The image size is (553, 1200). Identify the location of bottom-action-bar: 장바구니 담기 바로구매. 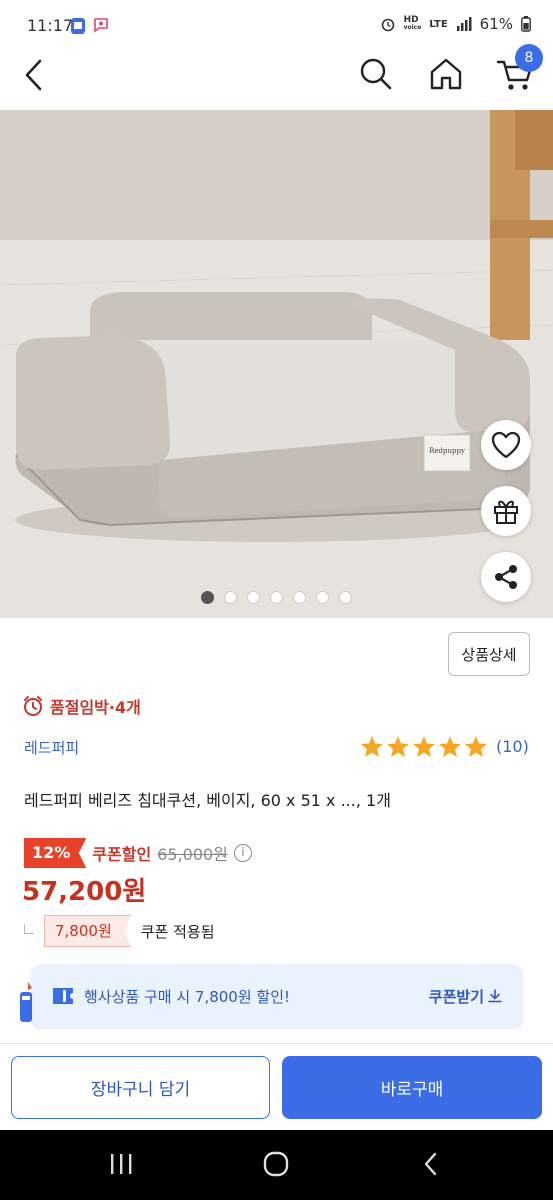
(276, 1086).